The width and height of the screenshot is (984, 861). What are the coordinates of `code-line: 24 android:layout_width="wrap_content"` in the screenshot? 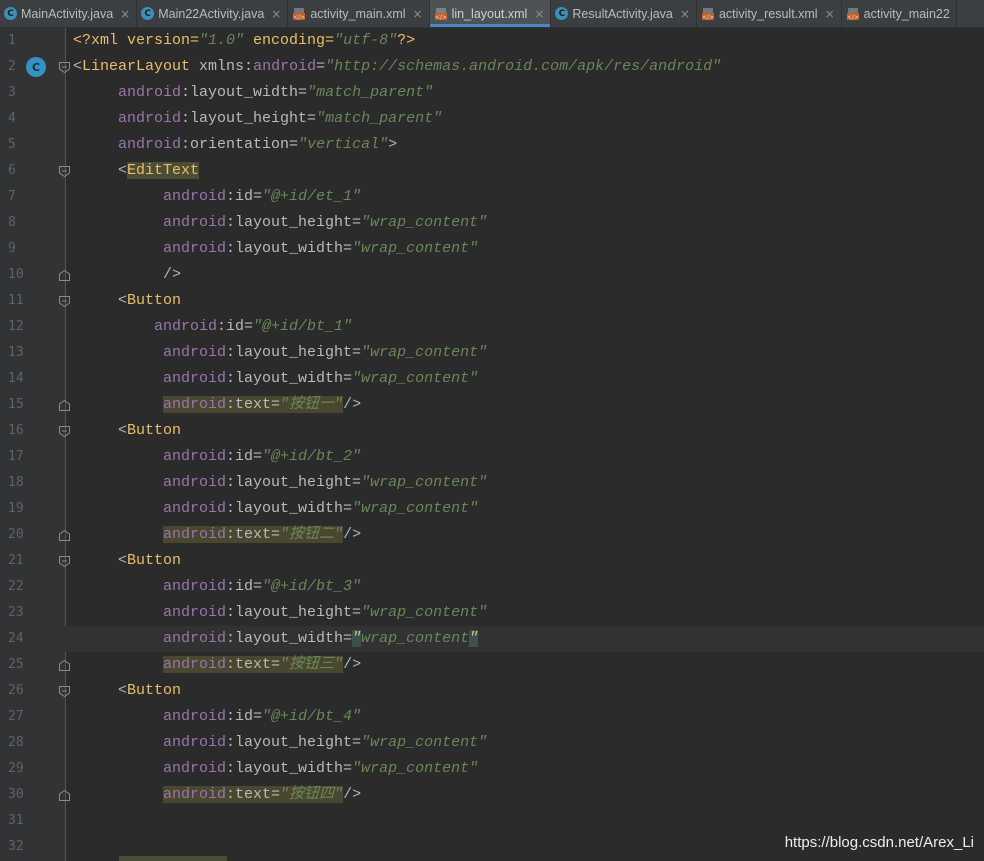 It's located at (492, 639).